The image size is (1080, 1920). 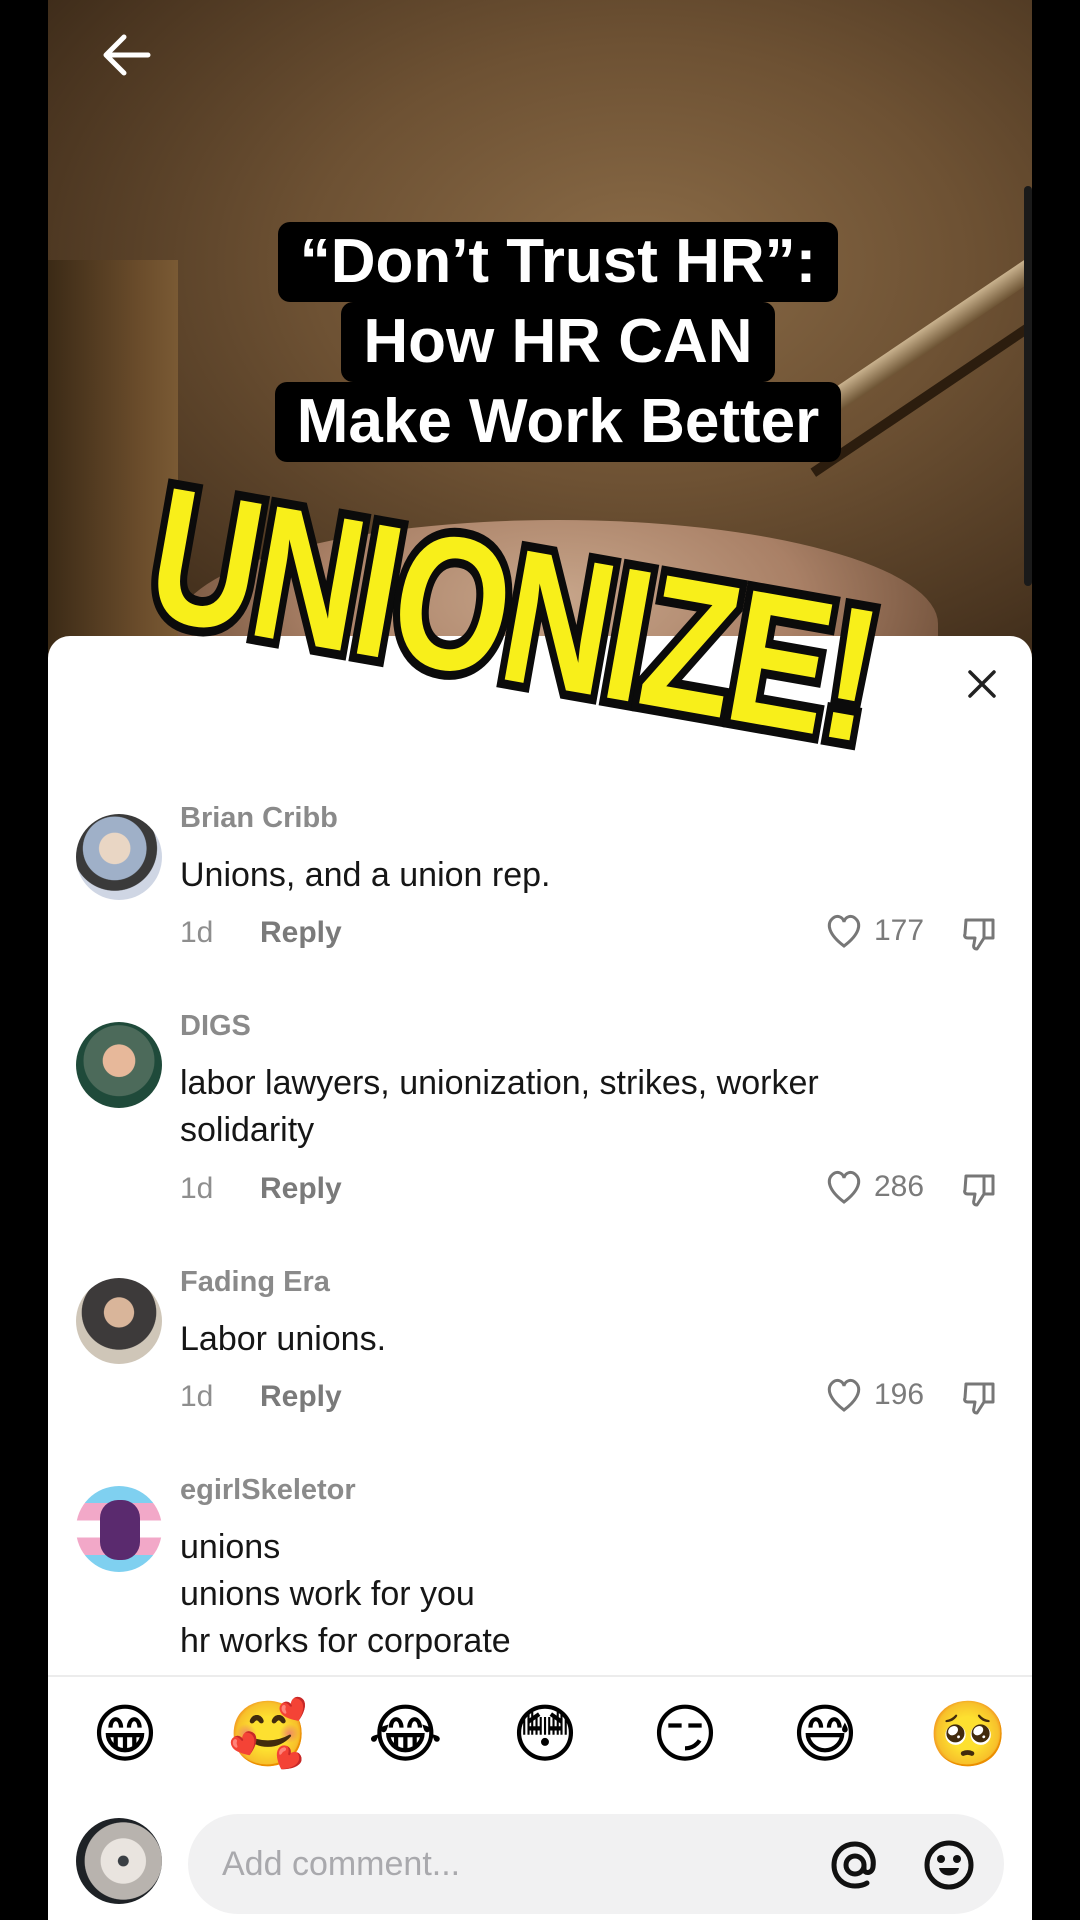 I want to click on caption-line: “Don’t Trust HR”:, so click(x=558, y=262).